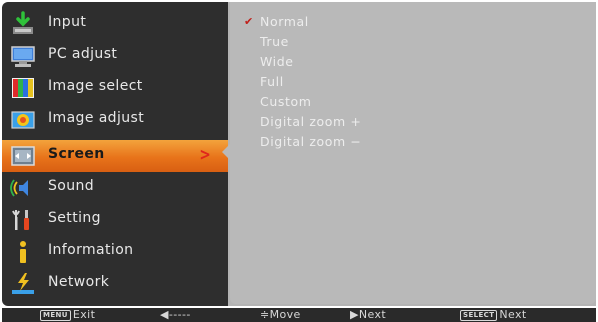  I want to click on menu-item-input: Input, so click(116, 24).